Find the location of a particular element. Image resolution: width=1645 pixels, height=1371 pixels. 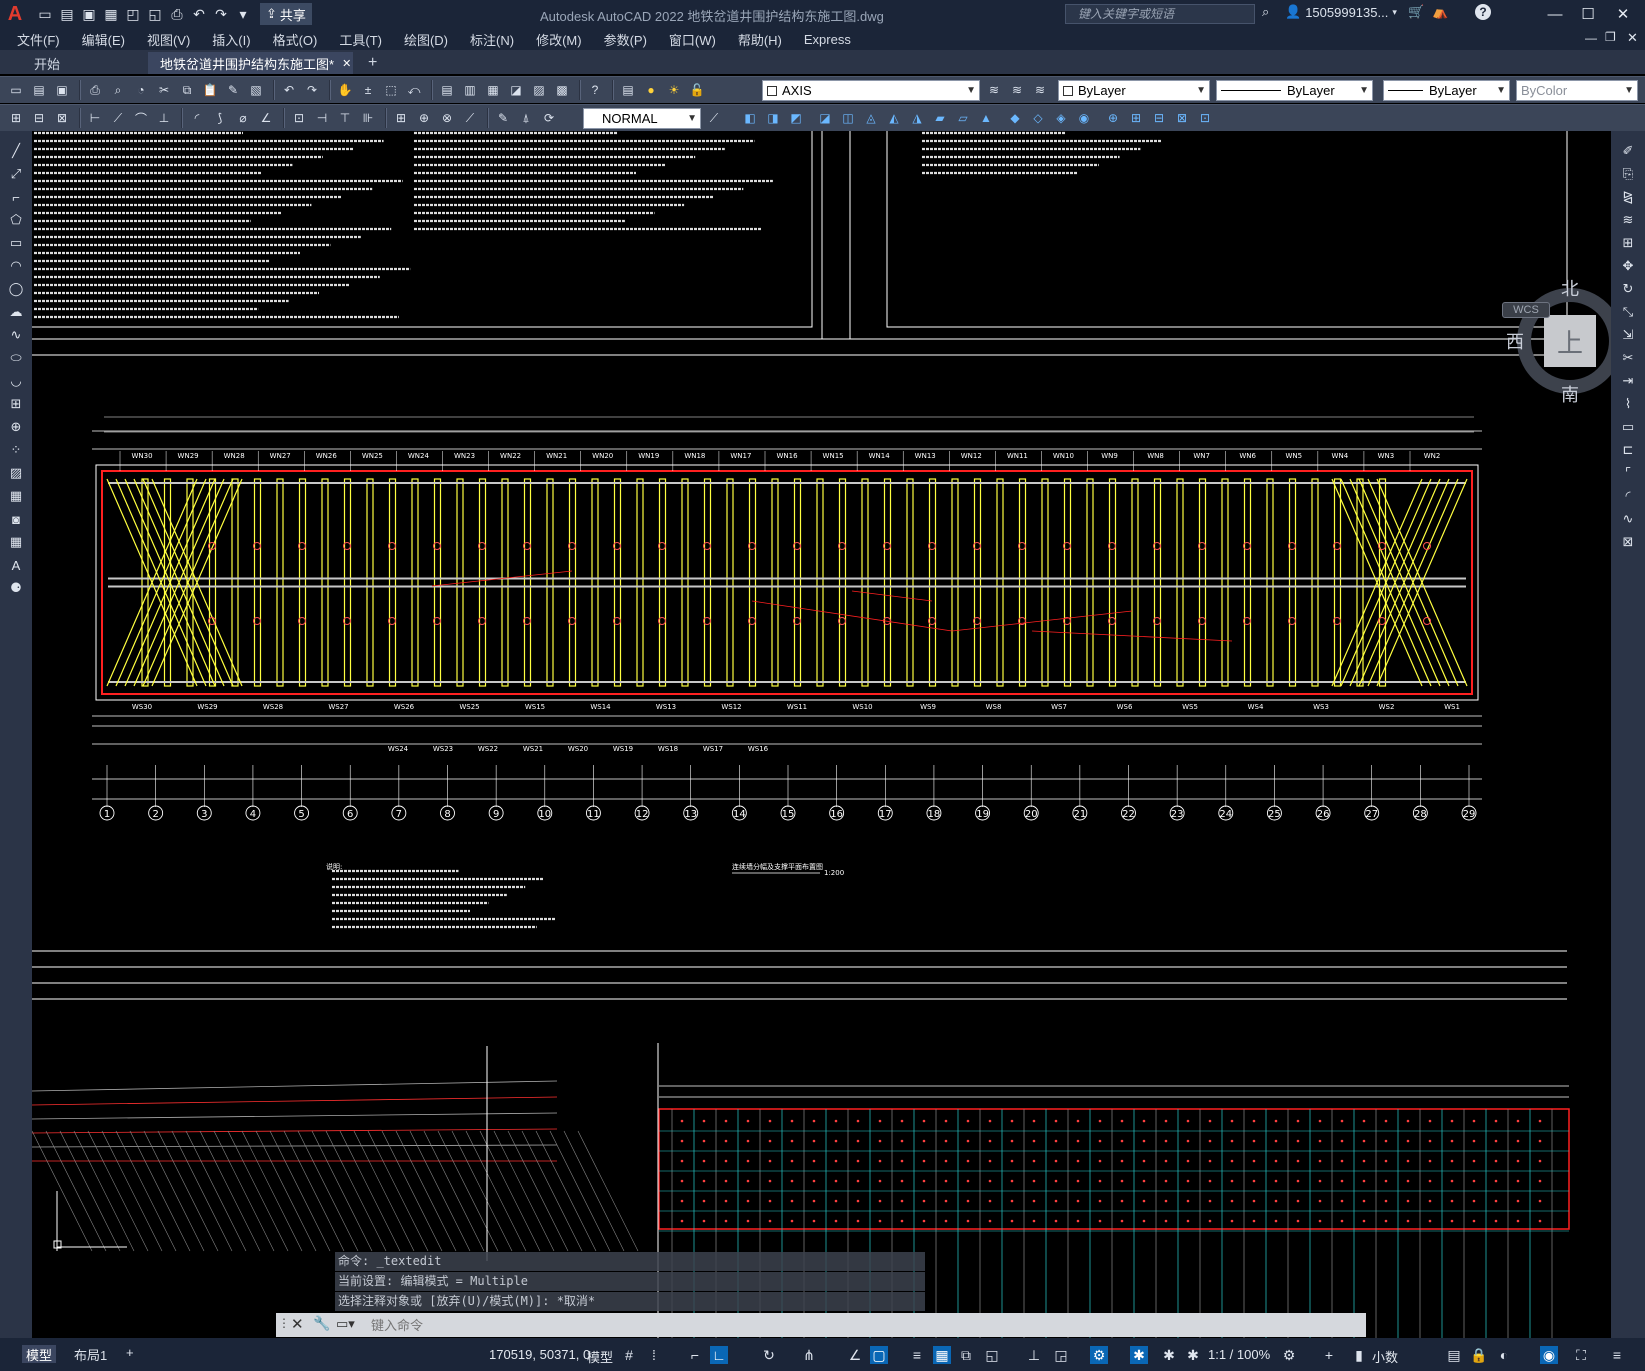

pan-icon: ✋ is located at coordinates (345, 90).